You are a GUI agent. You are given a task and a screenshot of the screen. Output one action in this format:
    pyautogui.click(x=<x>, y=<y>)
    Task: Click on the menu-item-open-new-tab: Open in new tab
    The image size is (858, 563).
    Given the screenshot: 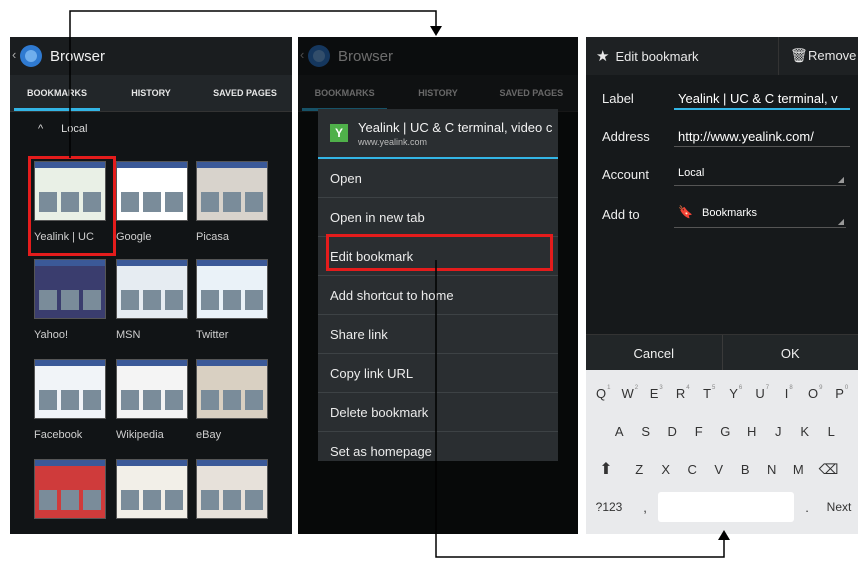 What is the action you would take?
    pyautogui.click(x=438, y=217)
    